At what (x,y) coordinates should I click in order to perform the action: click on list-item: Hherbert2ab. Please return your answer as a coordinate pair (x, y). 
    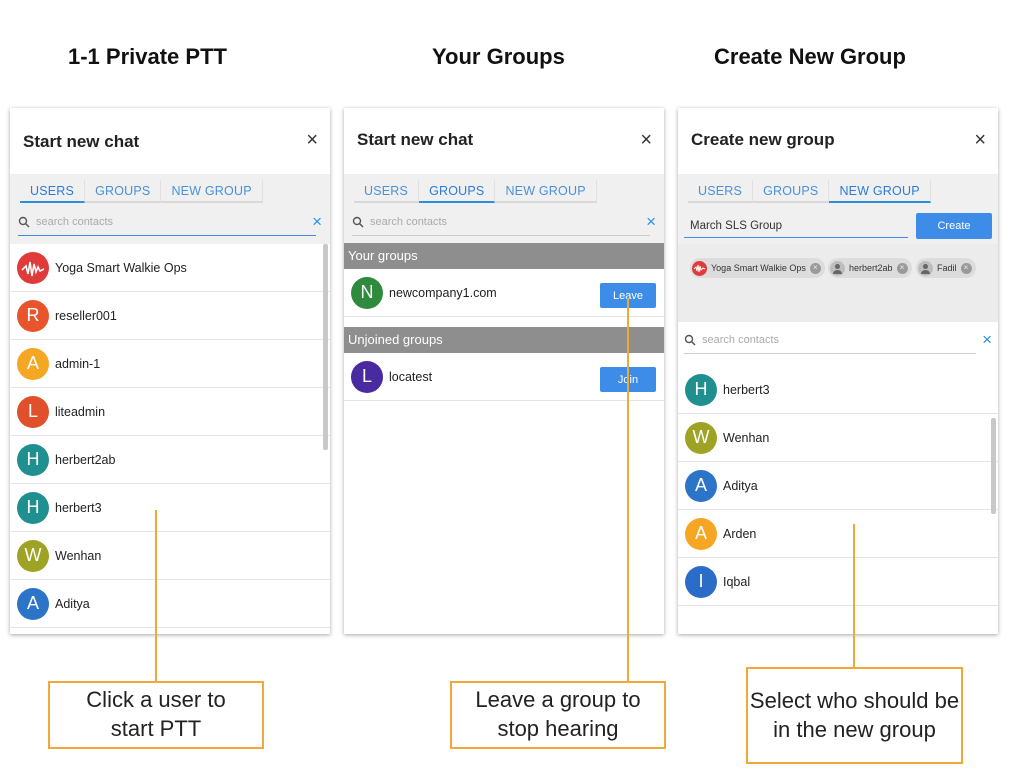
    Looking at the image, I should click on (170, 460).